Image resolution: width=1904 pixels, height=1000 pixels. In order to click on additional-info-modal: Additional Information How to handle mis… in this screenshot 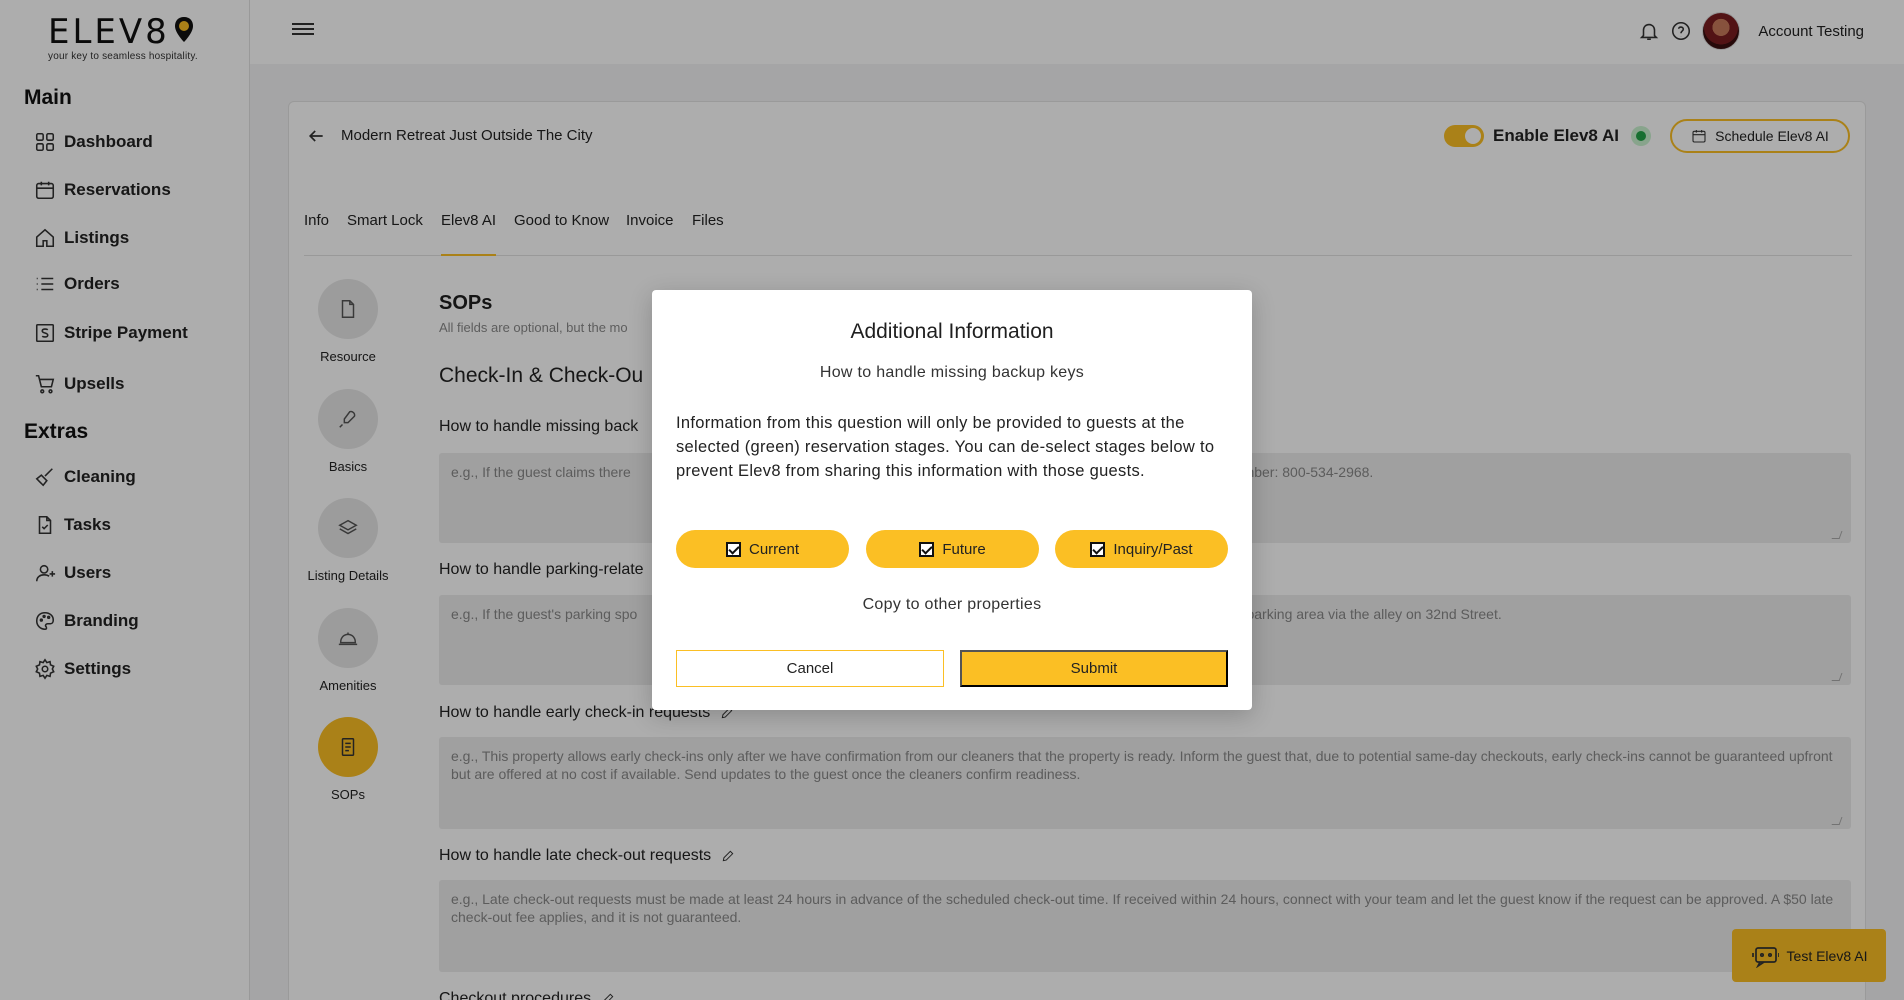, I will do `click(952, 500)`.